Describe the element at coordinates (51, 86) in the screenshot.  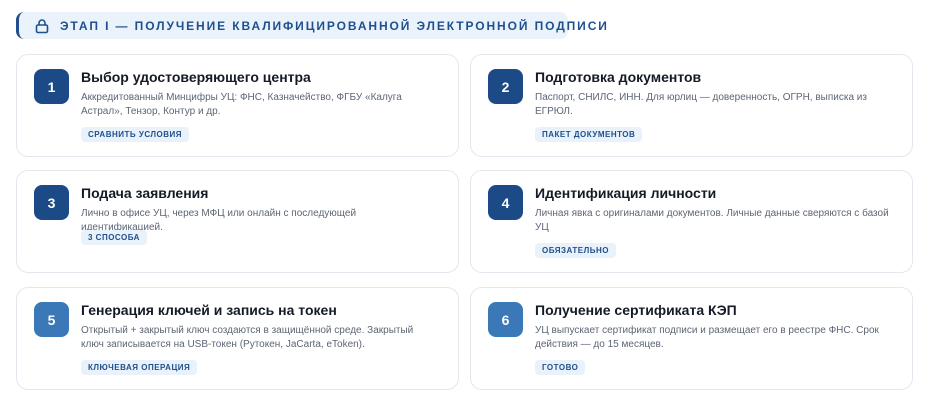
I see `step-number-badge: 1` at that location.